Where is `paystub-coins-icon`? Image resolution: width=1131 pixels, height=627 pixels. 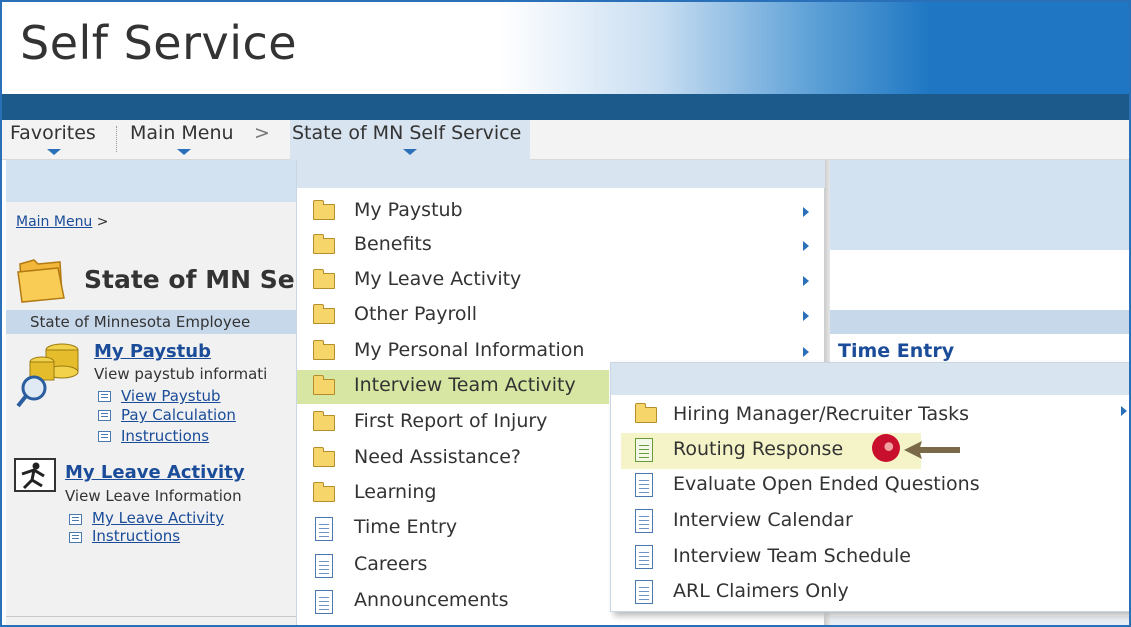
paystub-coins-icon is located at coordinates (47, 375).